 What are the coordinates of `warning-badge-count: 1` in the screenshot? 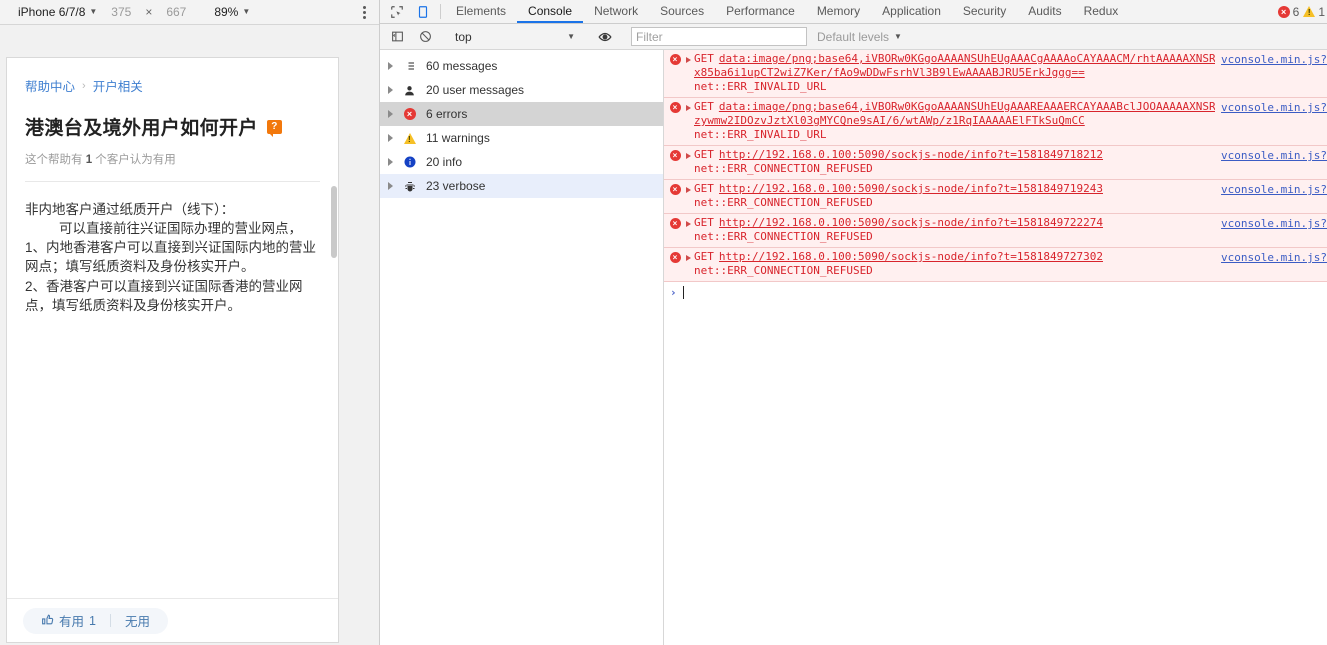 It's located at (1321, 11).